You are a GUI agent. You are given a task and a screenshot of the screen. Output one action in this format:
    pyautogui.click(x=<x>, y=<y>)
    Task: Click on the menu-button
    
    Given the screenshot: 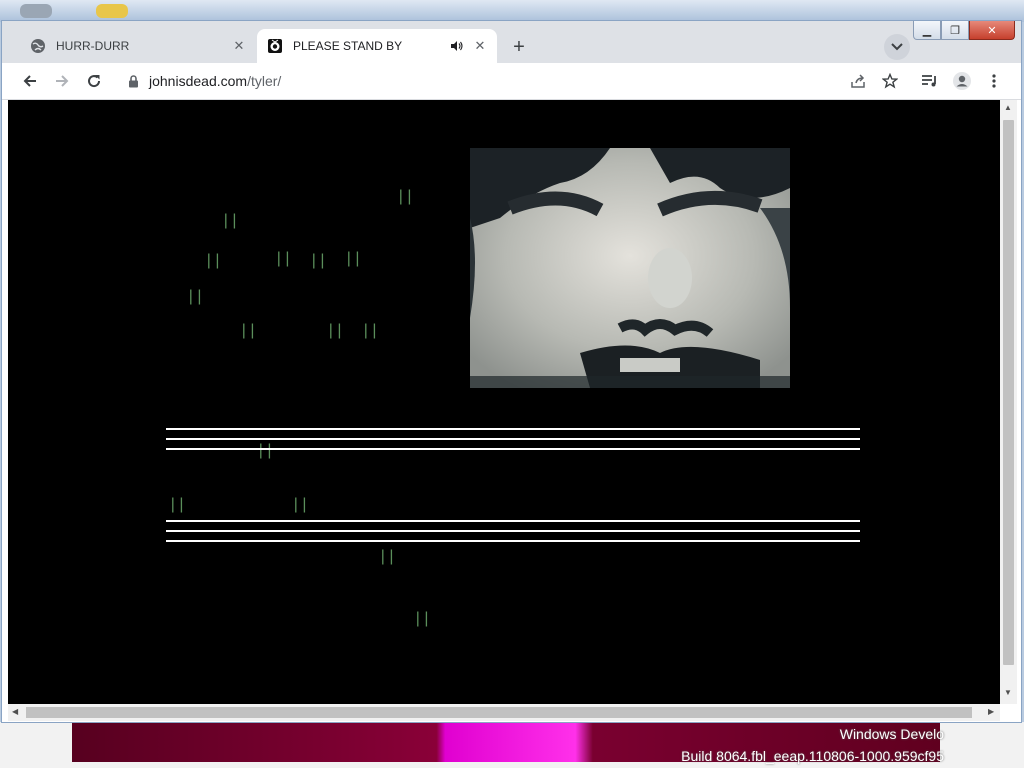 What is the action you would take?
    pyautogui.click(x=994, y=81)
    